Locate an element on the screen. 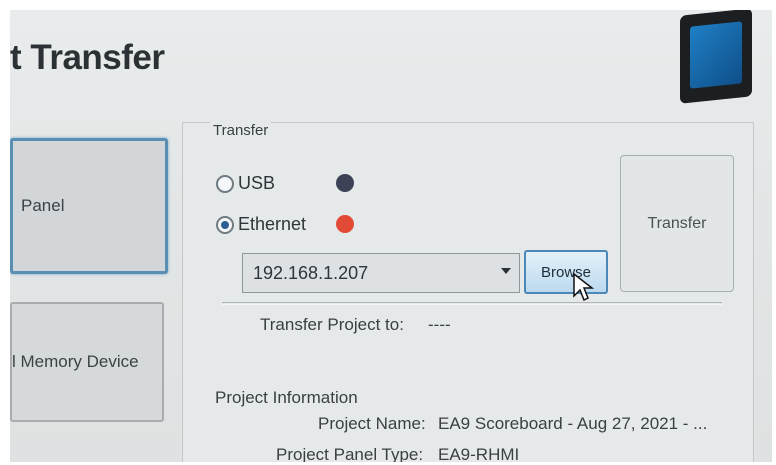 This screenshot has width=776, height=465. transfer-project-to-value: ---- is located at coordinates (439, 324).